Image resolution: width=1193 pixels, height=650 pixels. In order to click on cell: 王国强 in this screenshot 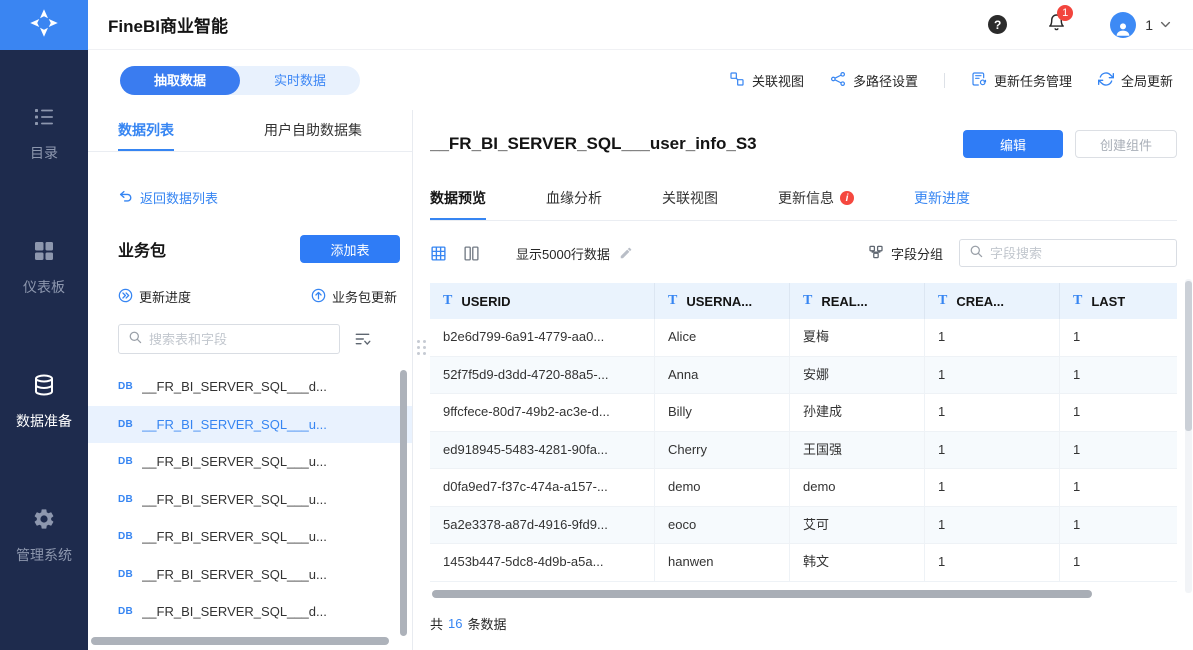, I will do `click(857, 449)`.